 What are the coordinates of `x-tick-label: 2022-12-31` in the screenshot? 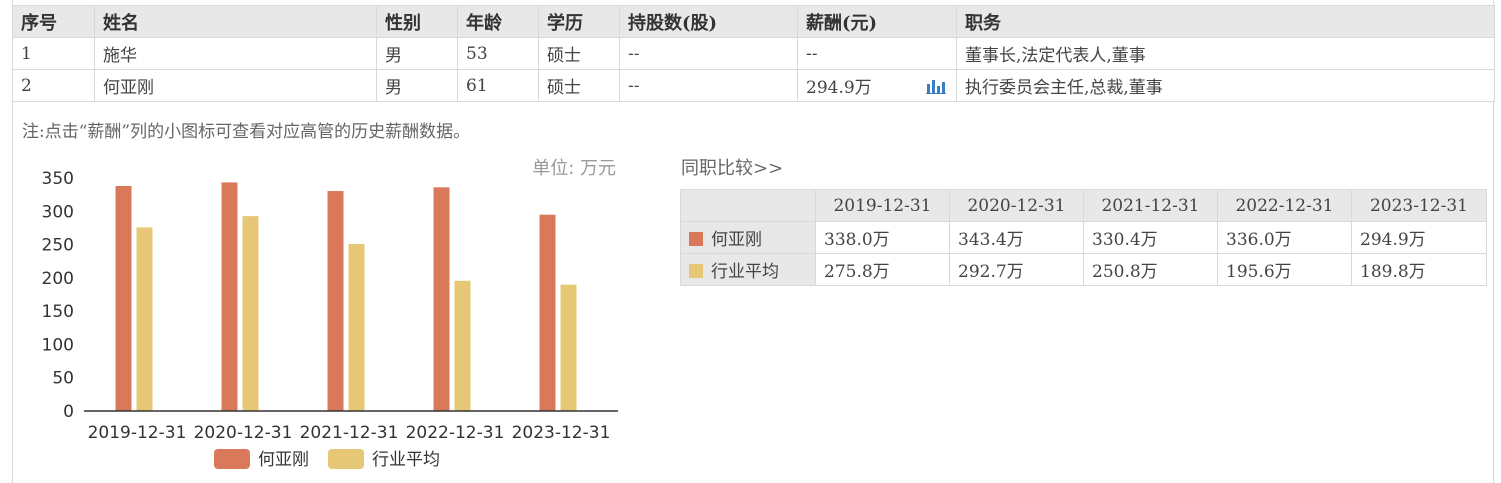 It's located at (455, 433).